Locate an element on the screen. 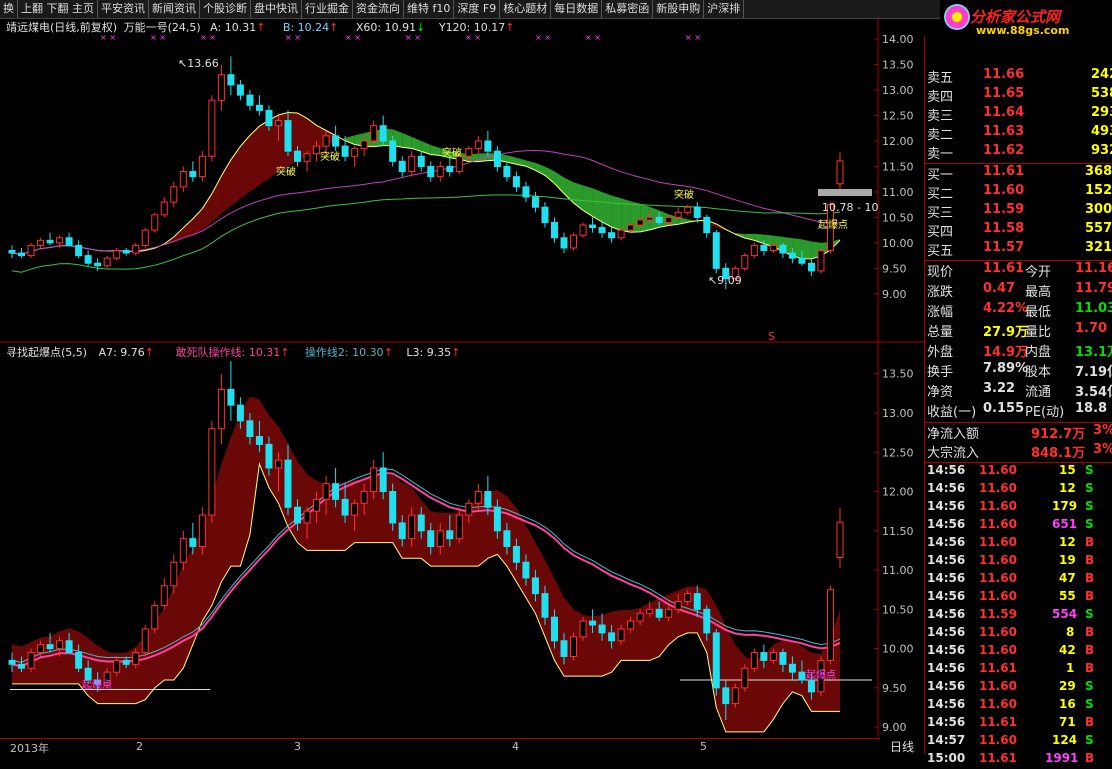 This screenshot has height=769, width=1112. tick-volume: 42 is located at coordinates (1067, 650).